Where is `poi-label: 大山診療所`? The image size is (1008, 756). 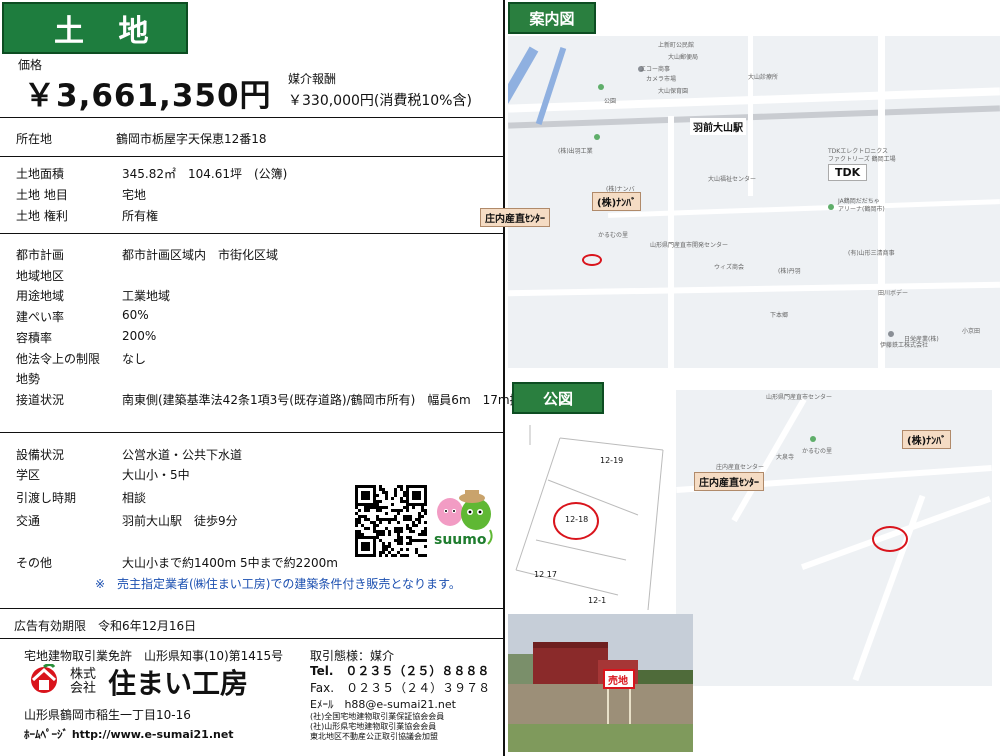 poi-label: 大山診療所 is located at coordinates (763, 77).